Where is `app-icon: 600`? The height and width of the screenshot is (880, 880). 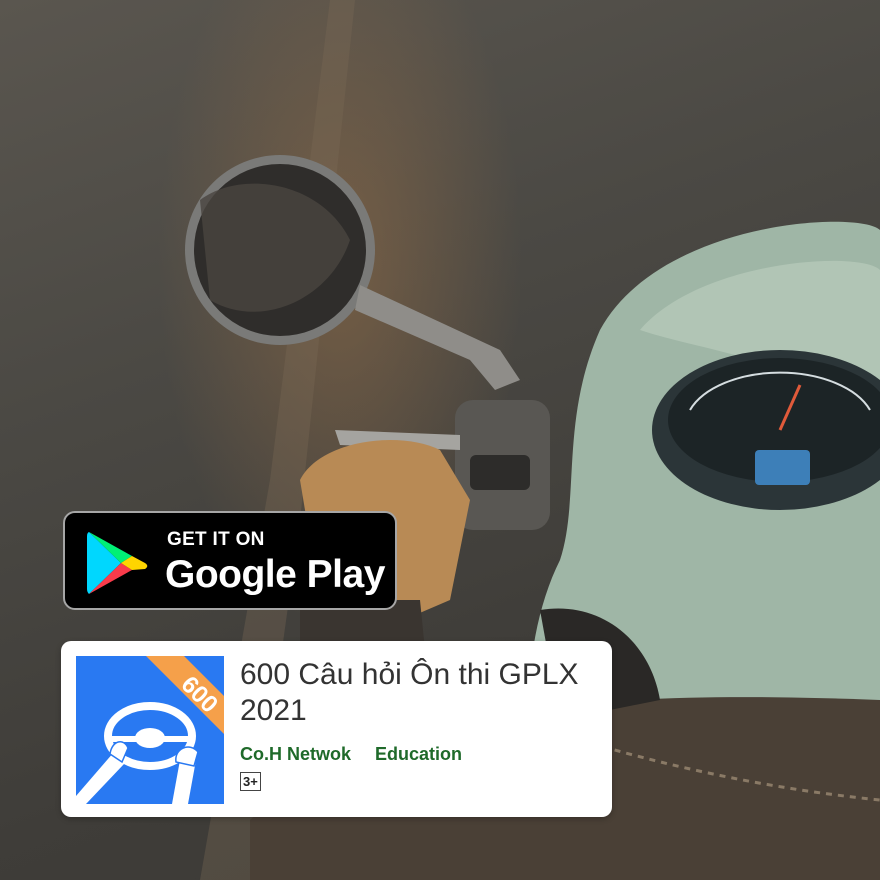
app-icon: 600 is located at coordinates (150, 730).